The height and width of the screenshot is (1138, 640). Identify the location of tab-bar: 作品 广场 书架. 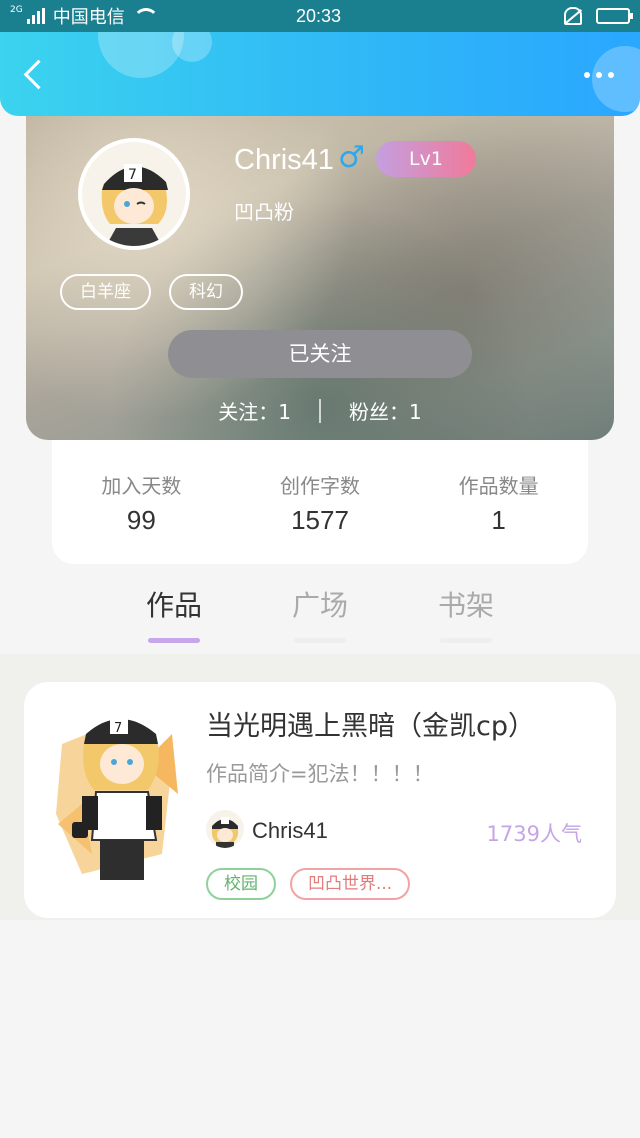
(320, 619).